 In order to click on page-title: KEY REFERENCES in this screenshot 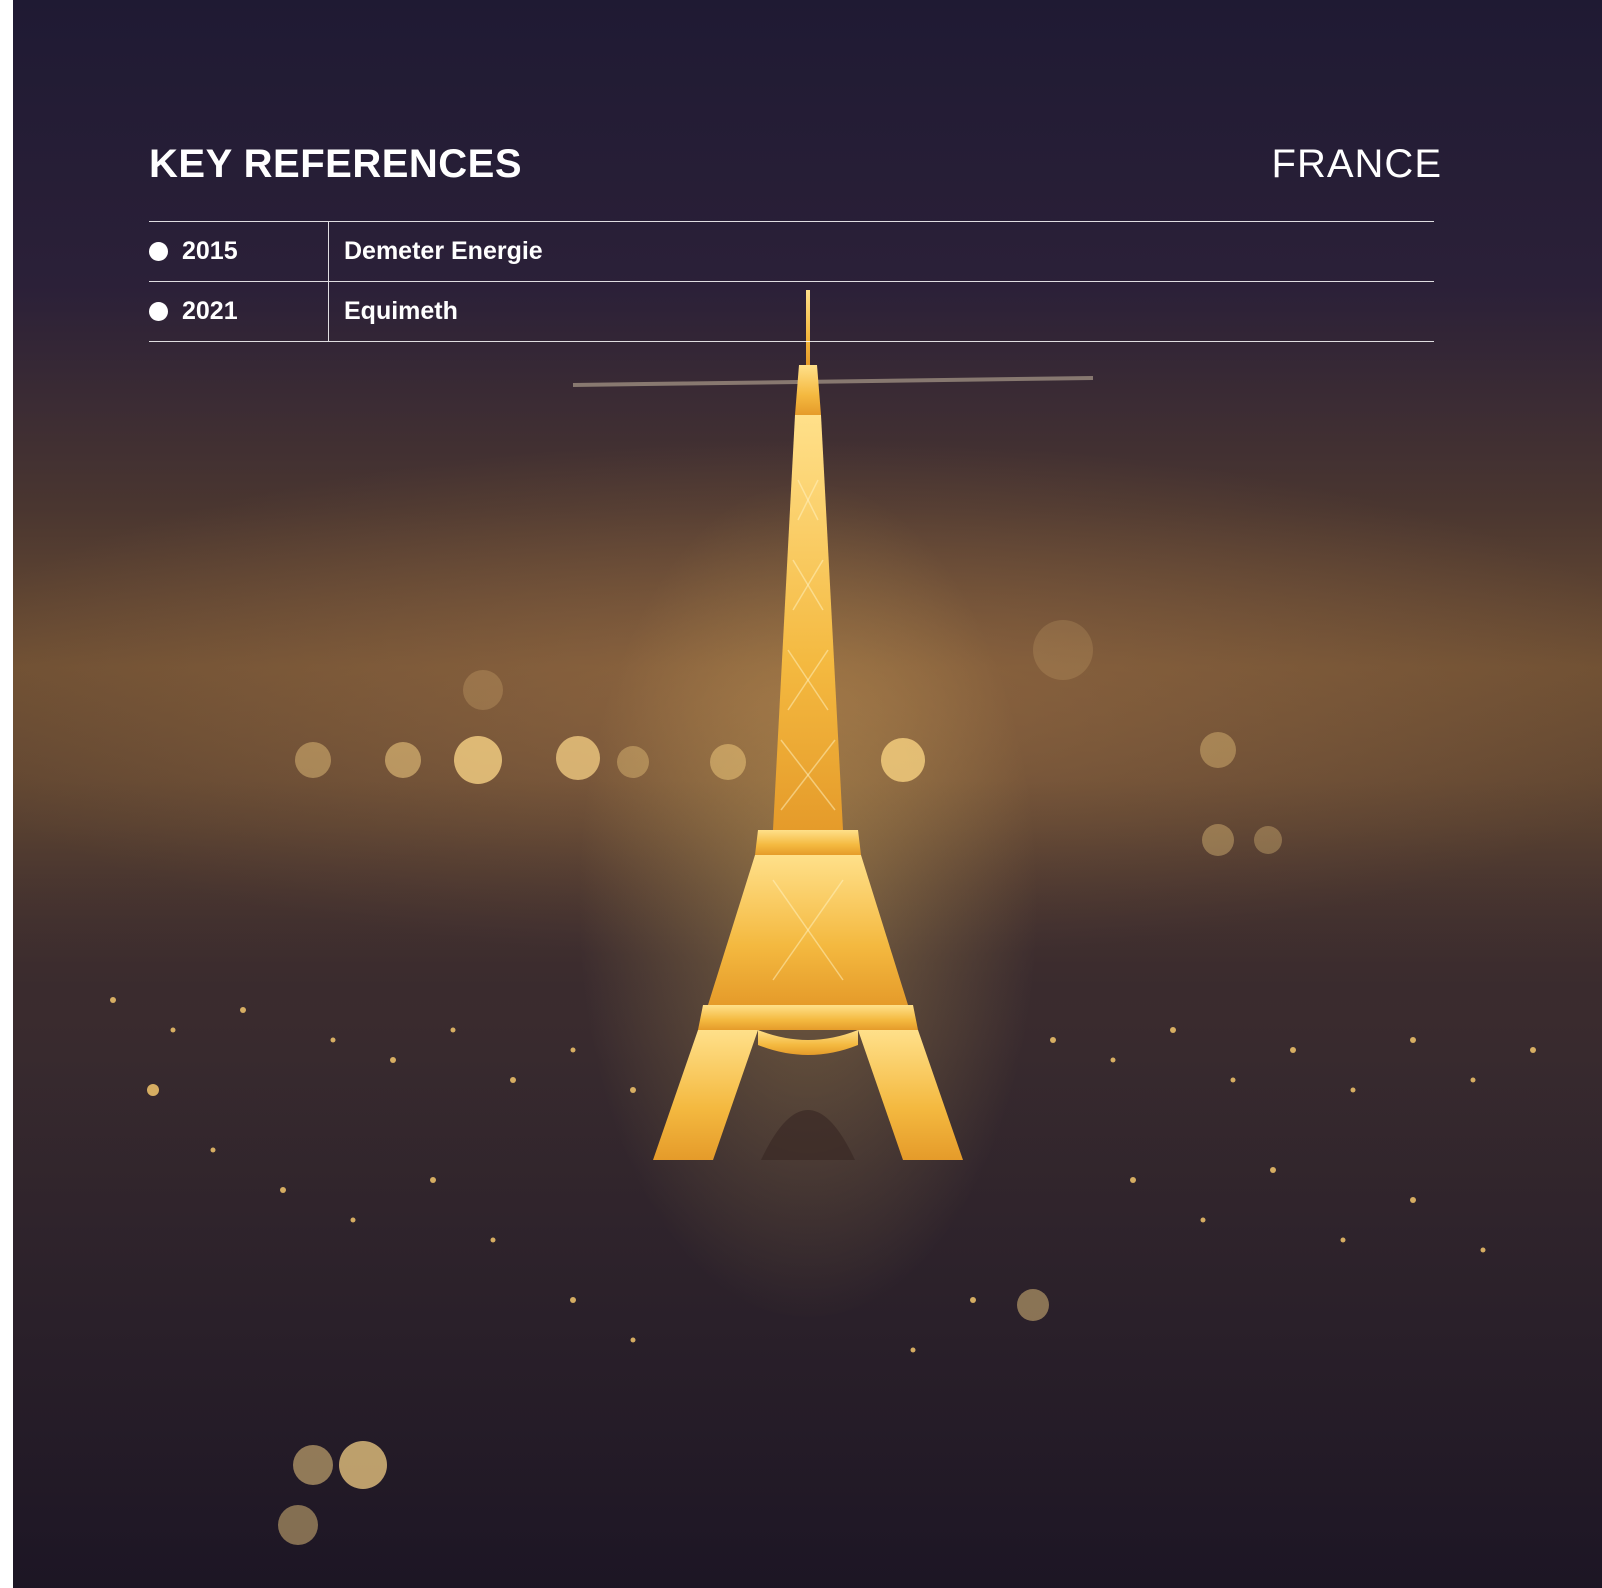, I will do `click(336, 164)`.